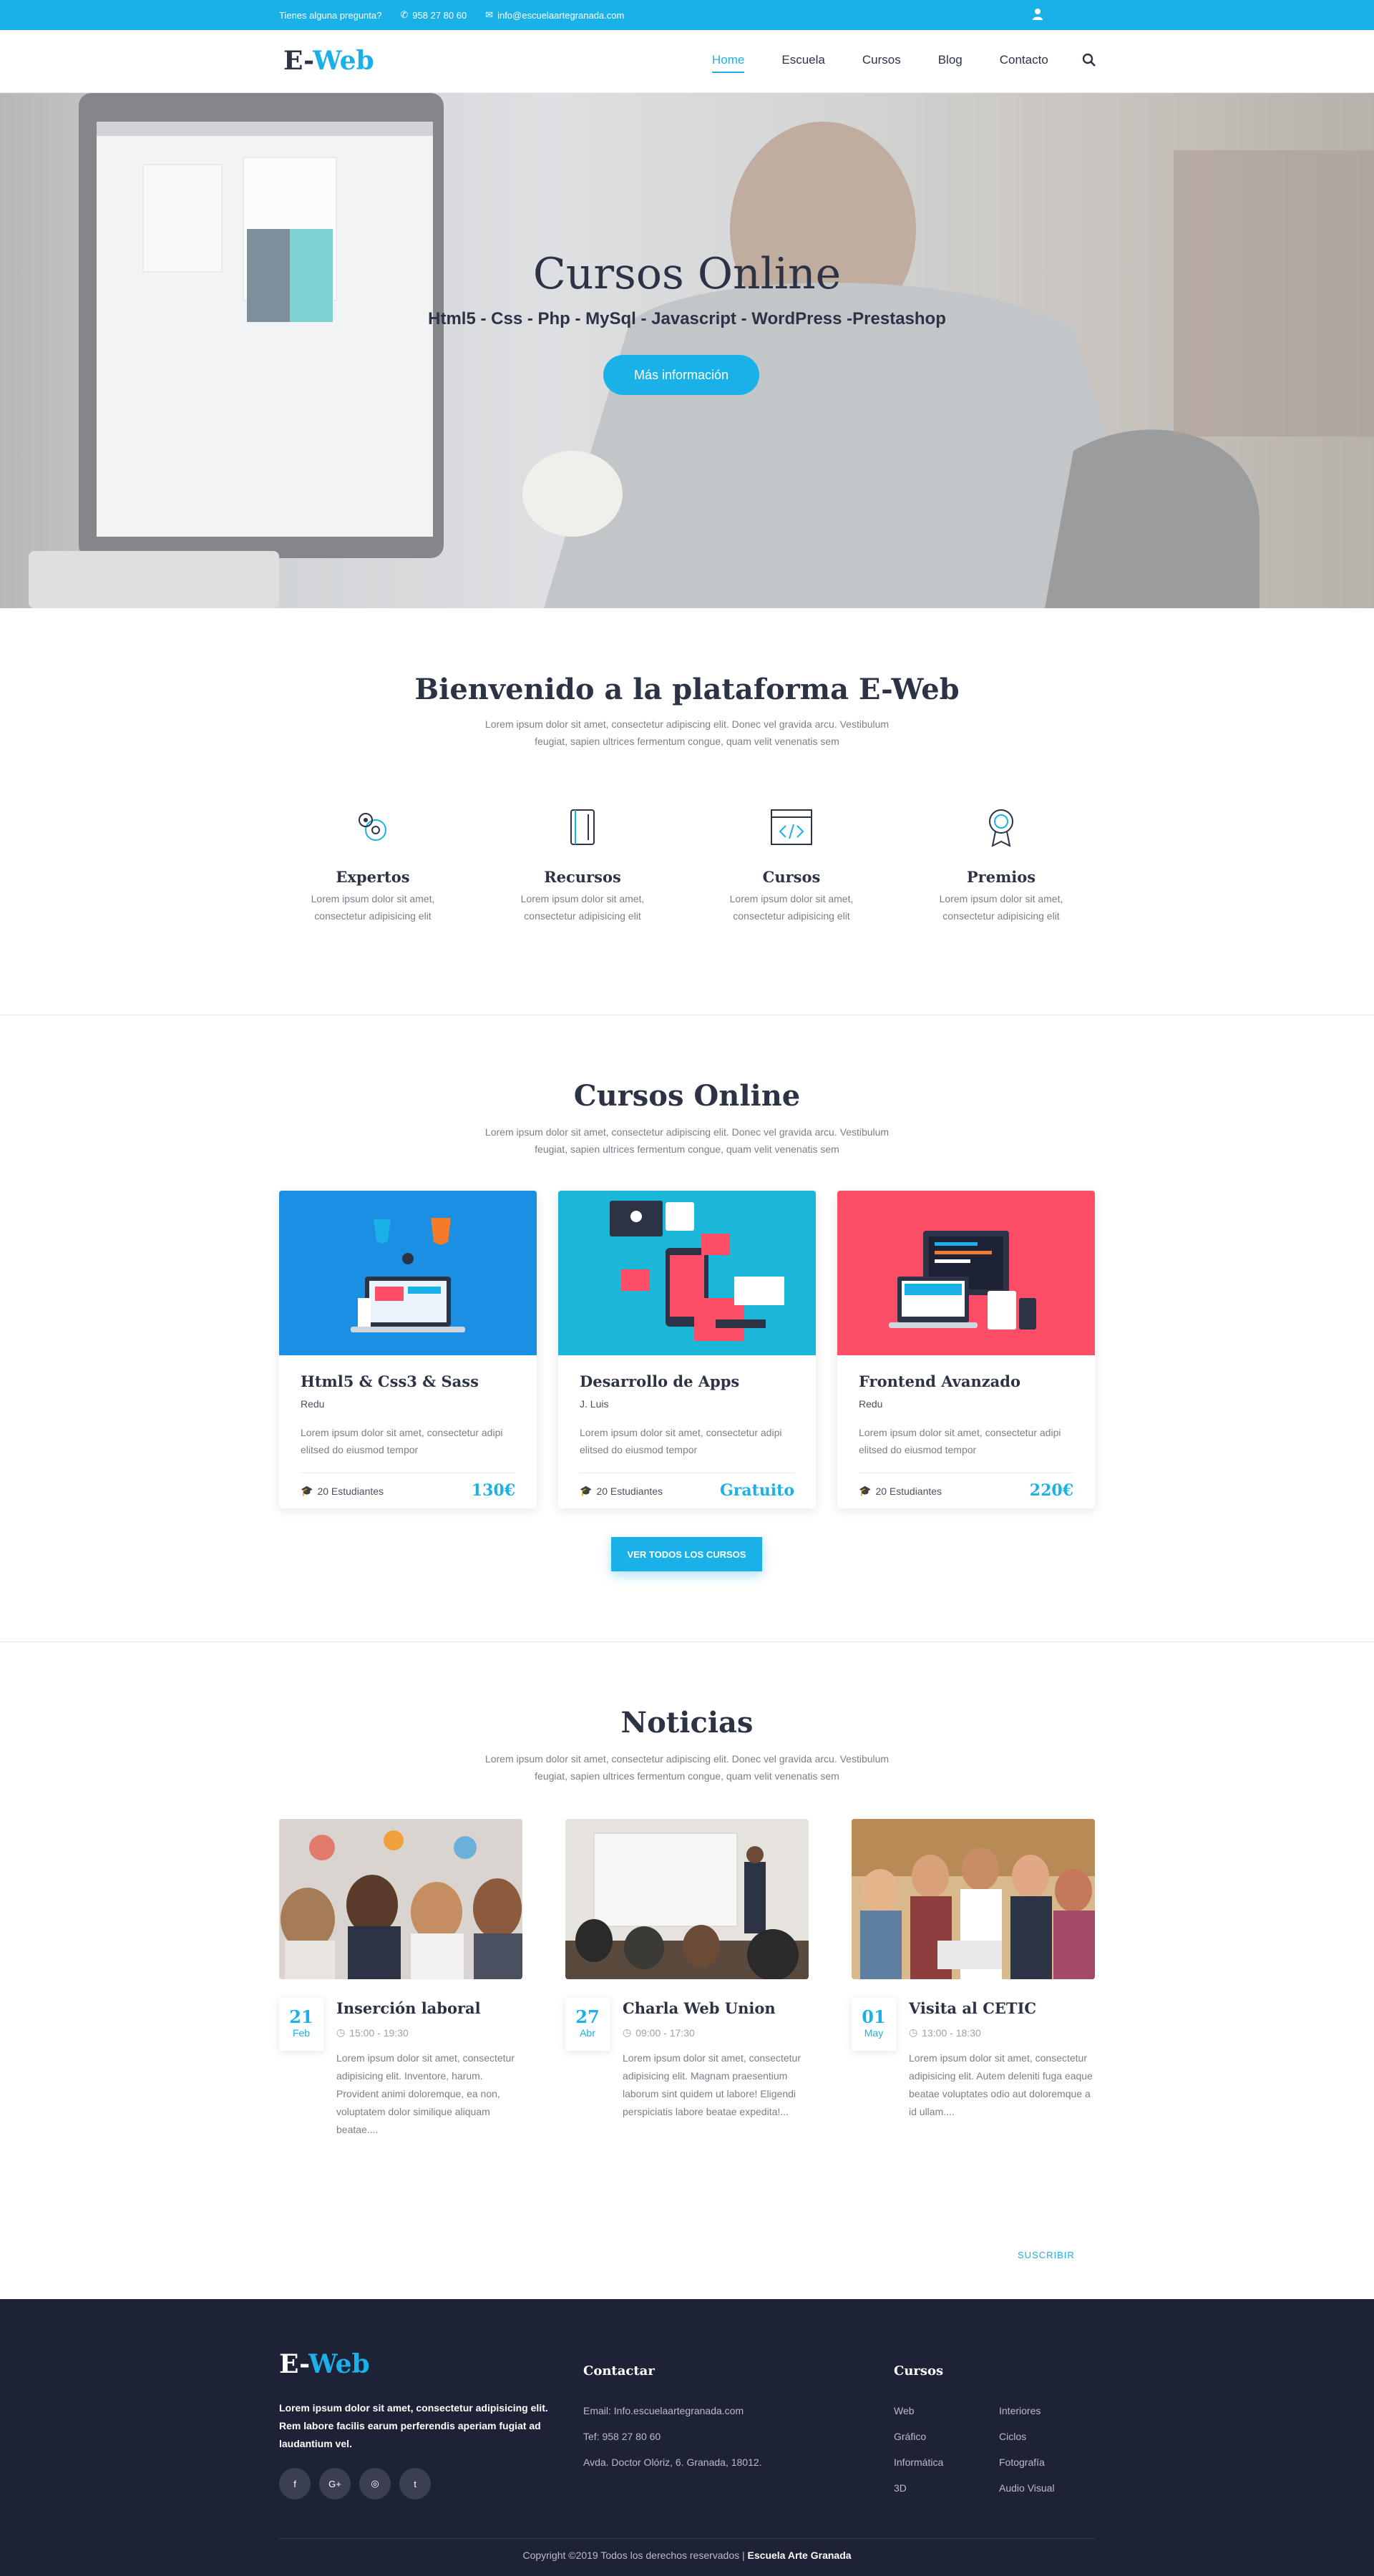 This screenshot has width=1374, height=2576. Describe the element at coordinates (672, 2411) in the screenshot. I see `footer-email: Email: Info.escuelaartegranada.com` at that location.